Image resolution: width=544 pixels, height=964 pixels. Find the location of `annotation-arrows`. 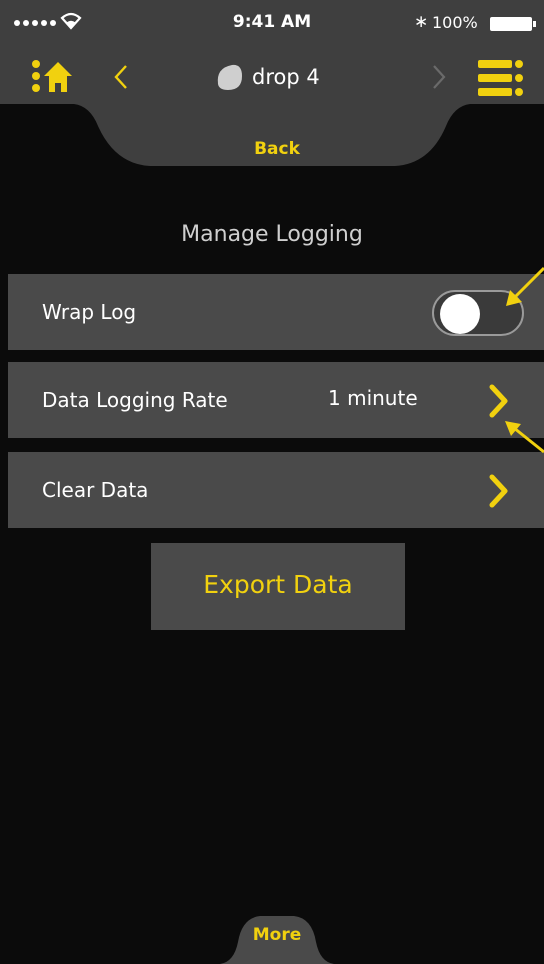

annotation-arrows is located at coordinates (524, 360).